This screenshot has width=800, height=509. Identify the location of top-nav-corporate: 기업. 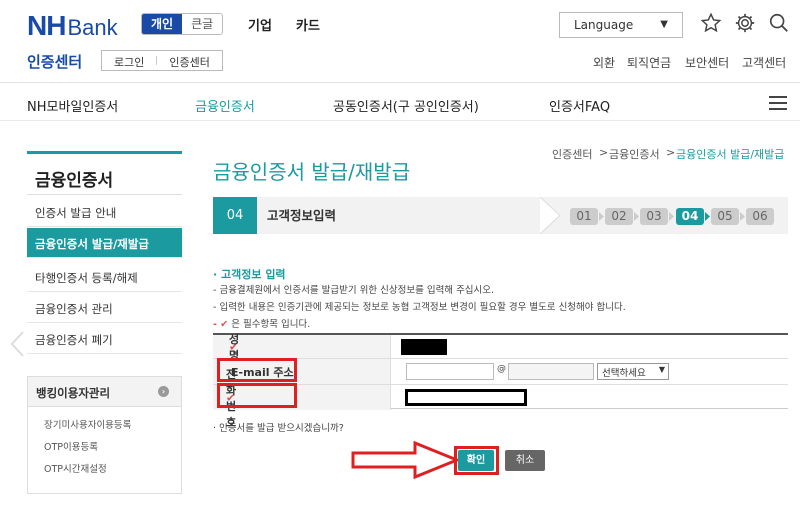
(260, 24).